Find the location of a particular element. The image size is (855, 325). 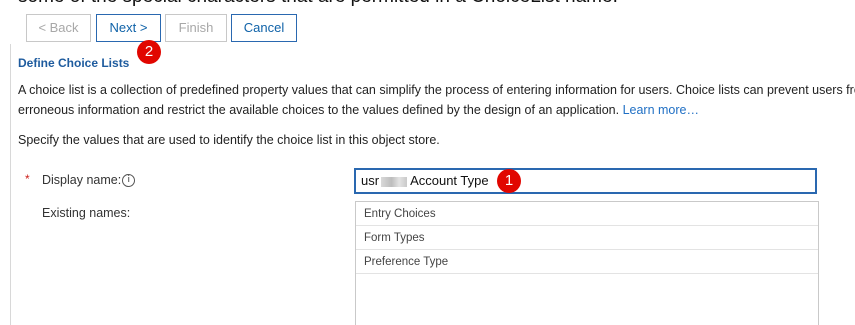

display-name-input: usr Account Type is located at coordinates (585, 181).